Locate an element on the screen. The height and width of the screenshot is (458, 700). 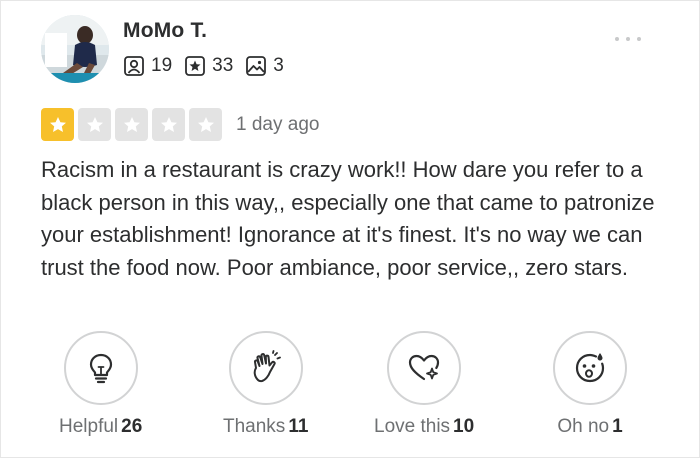
avatar is located at coordinates (75, 49).